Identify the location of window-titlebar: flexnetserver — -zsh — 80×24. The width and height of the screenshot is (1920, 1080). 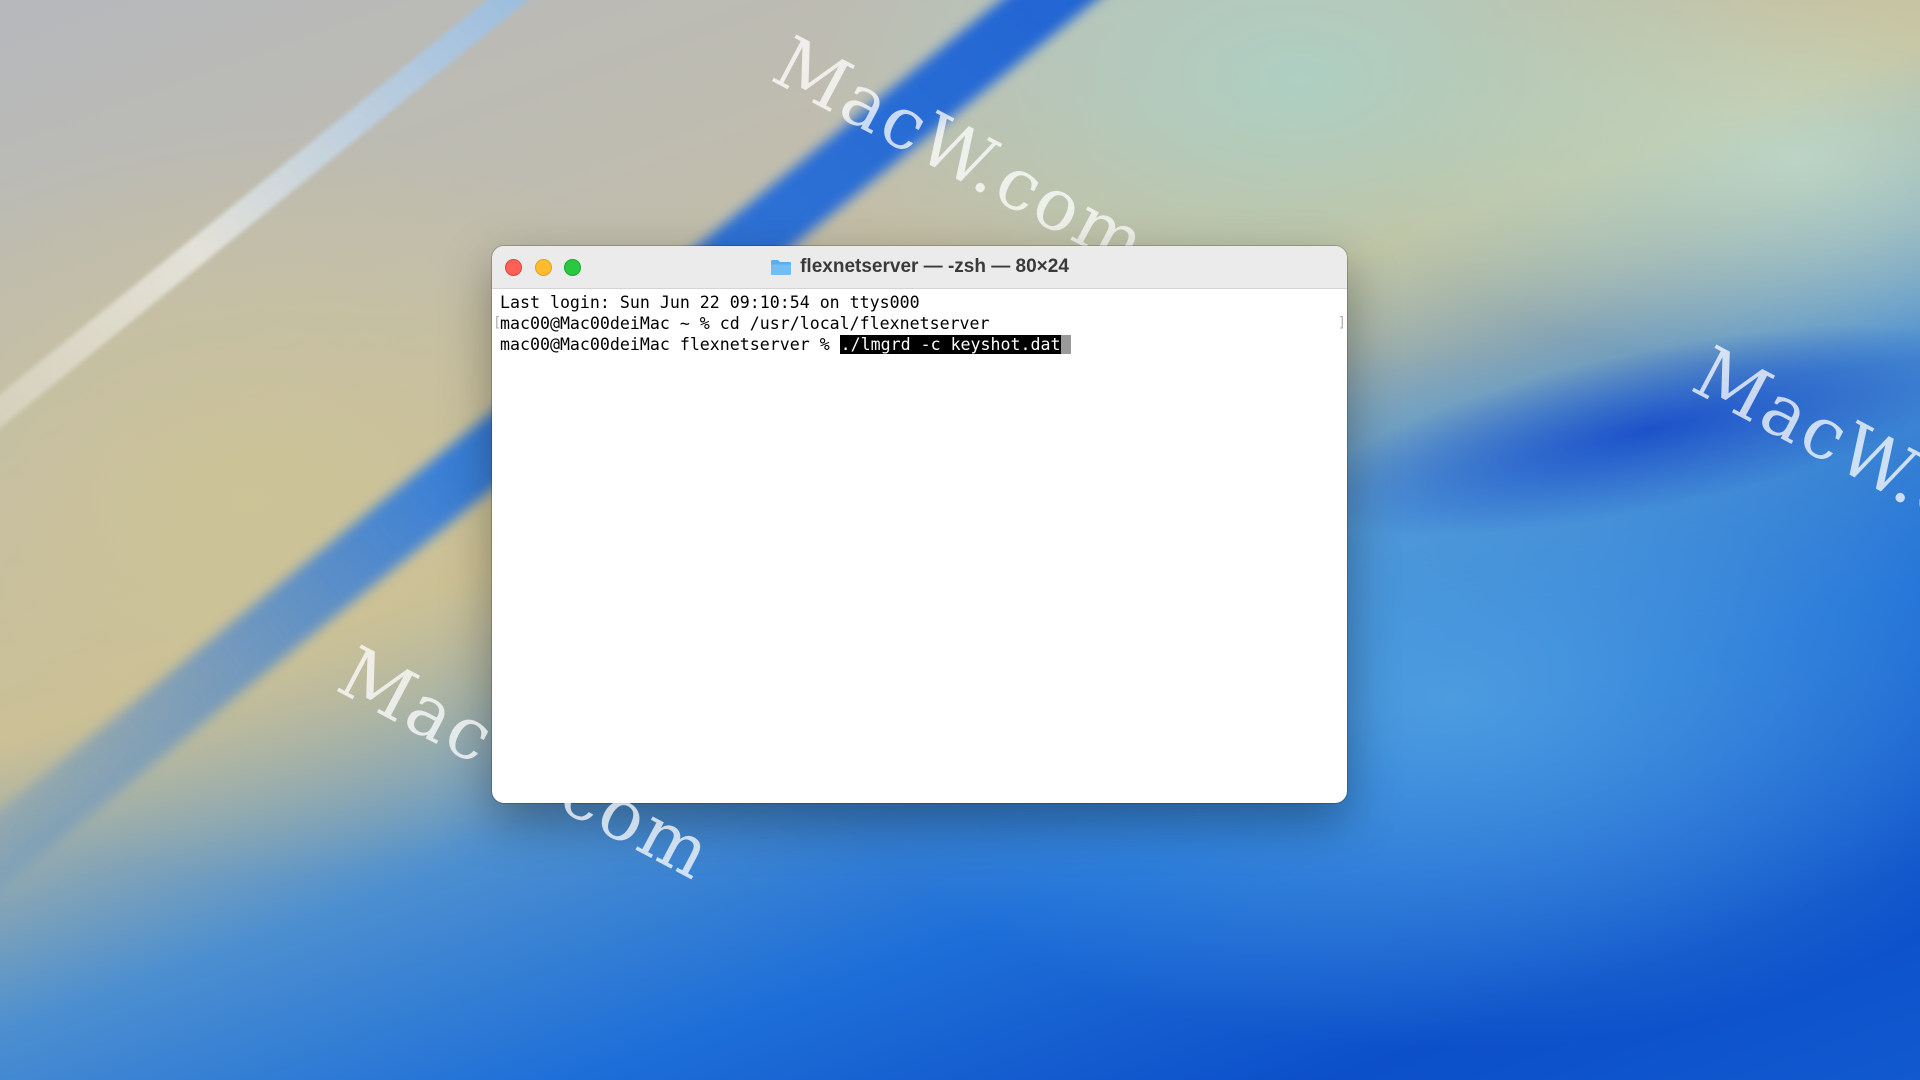
(919, 267).